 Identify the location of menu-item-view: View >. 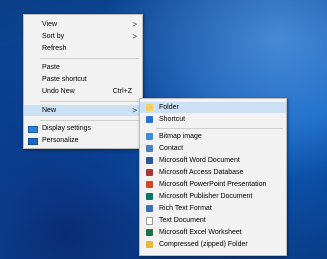
(83, 24).